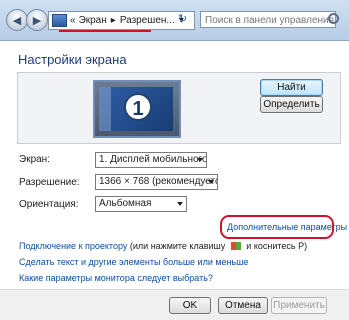  What do you see at coordinates (291, 87) in the screenshot?
I see `find-button: Найти` at bounding box center [291, 87].